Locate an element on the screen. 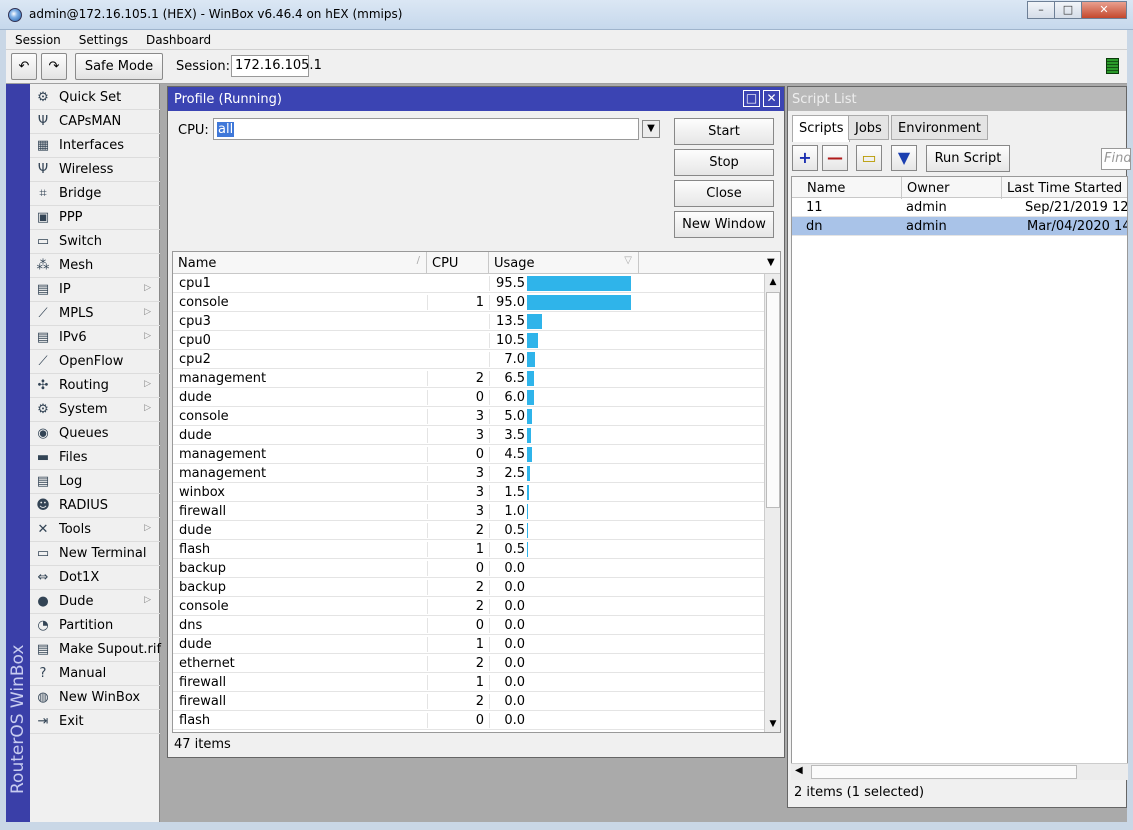  sidebar-item-winbox: ◍ New WinBox is located at coordinates (95, 698).